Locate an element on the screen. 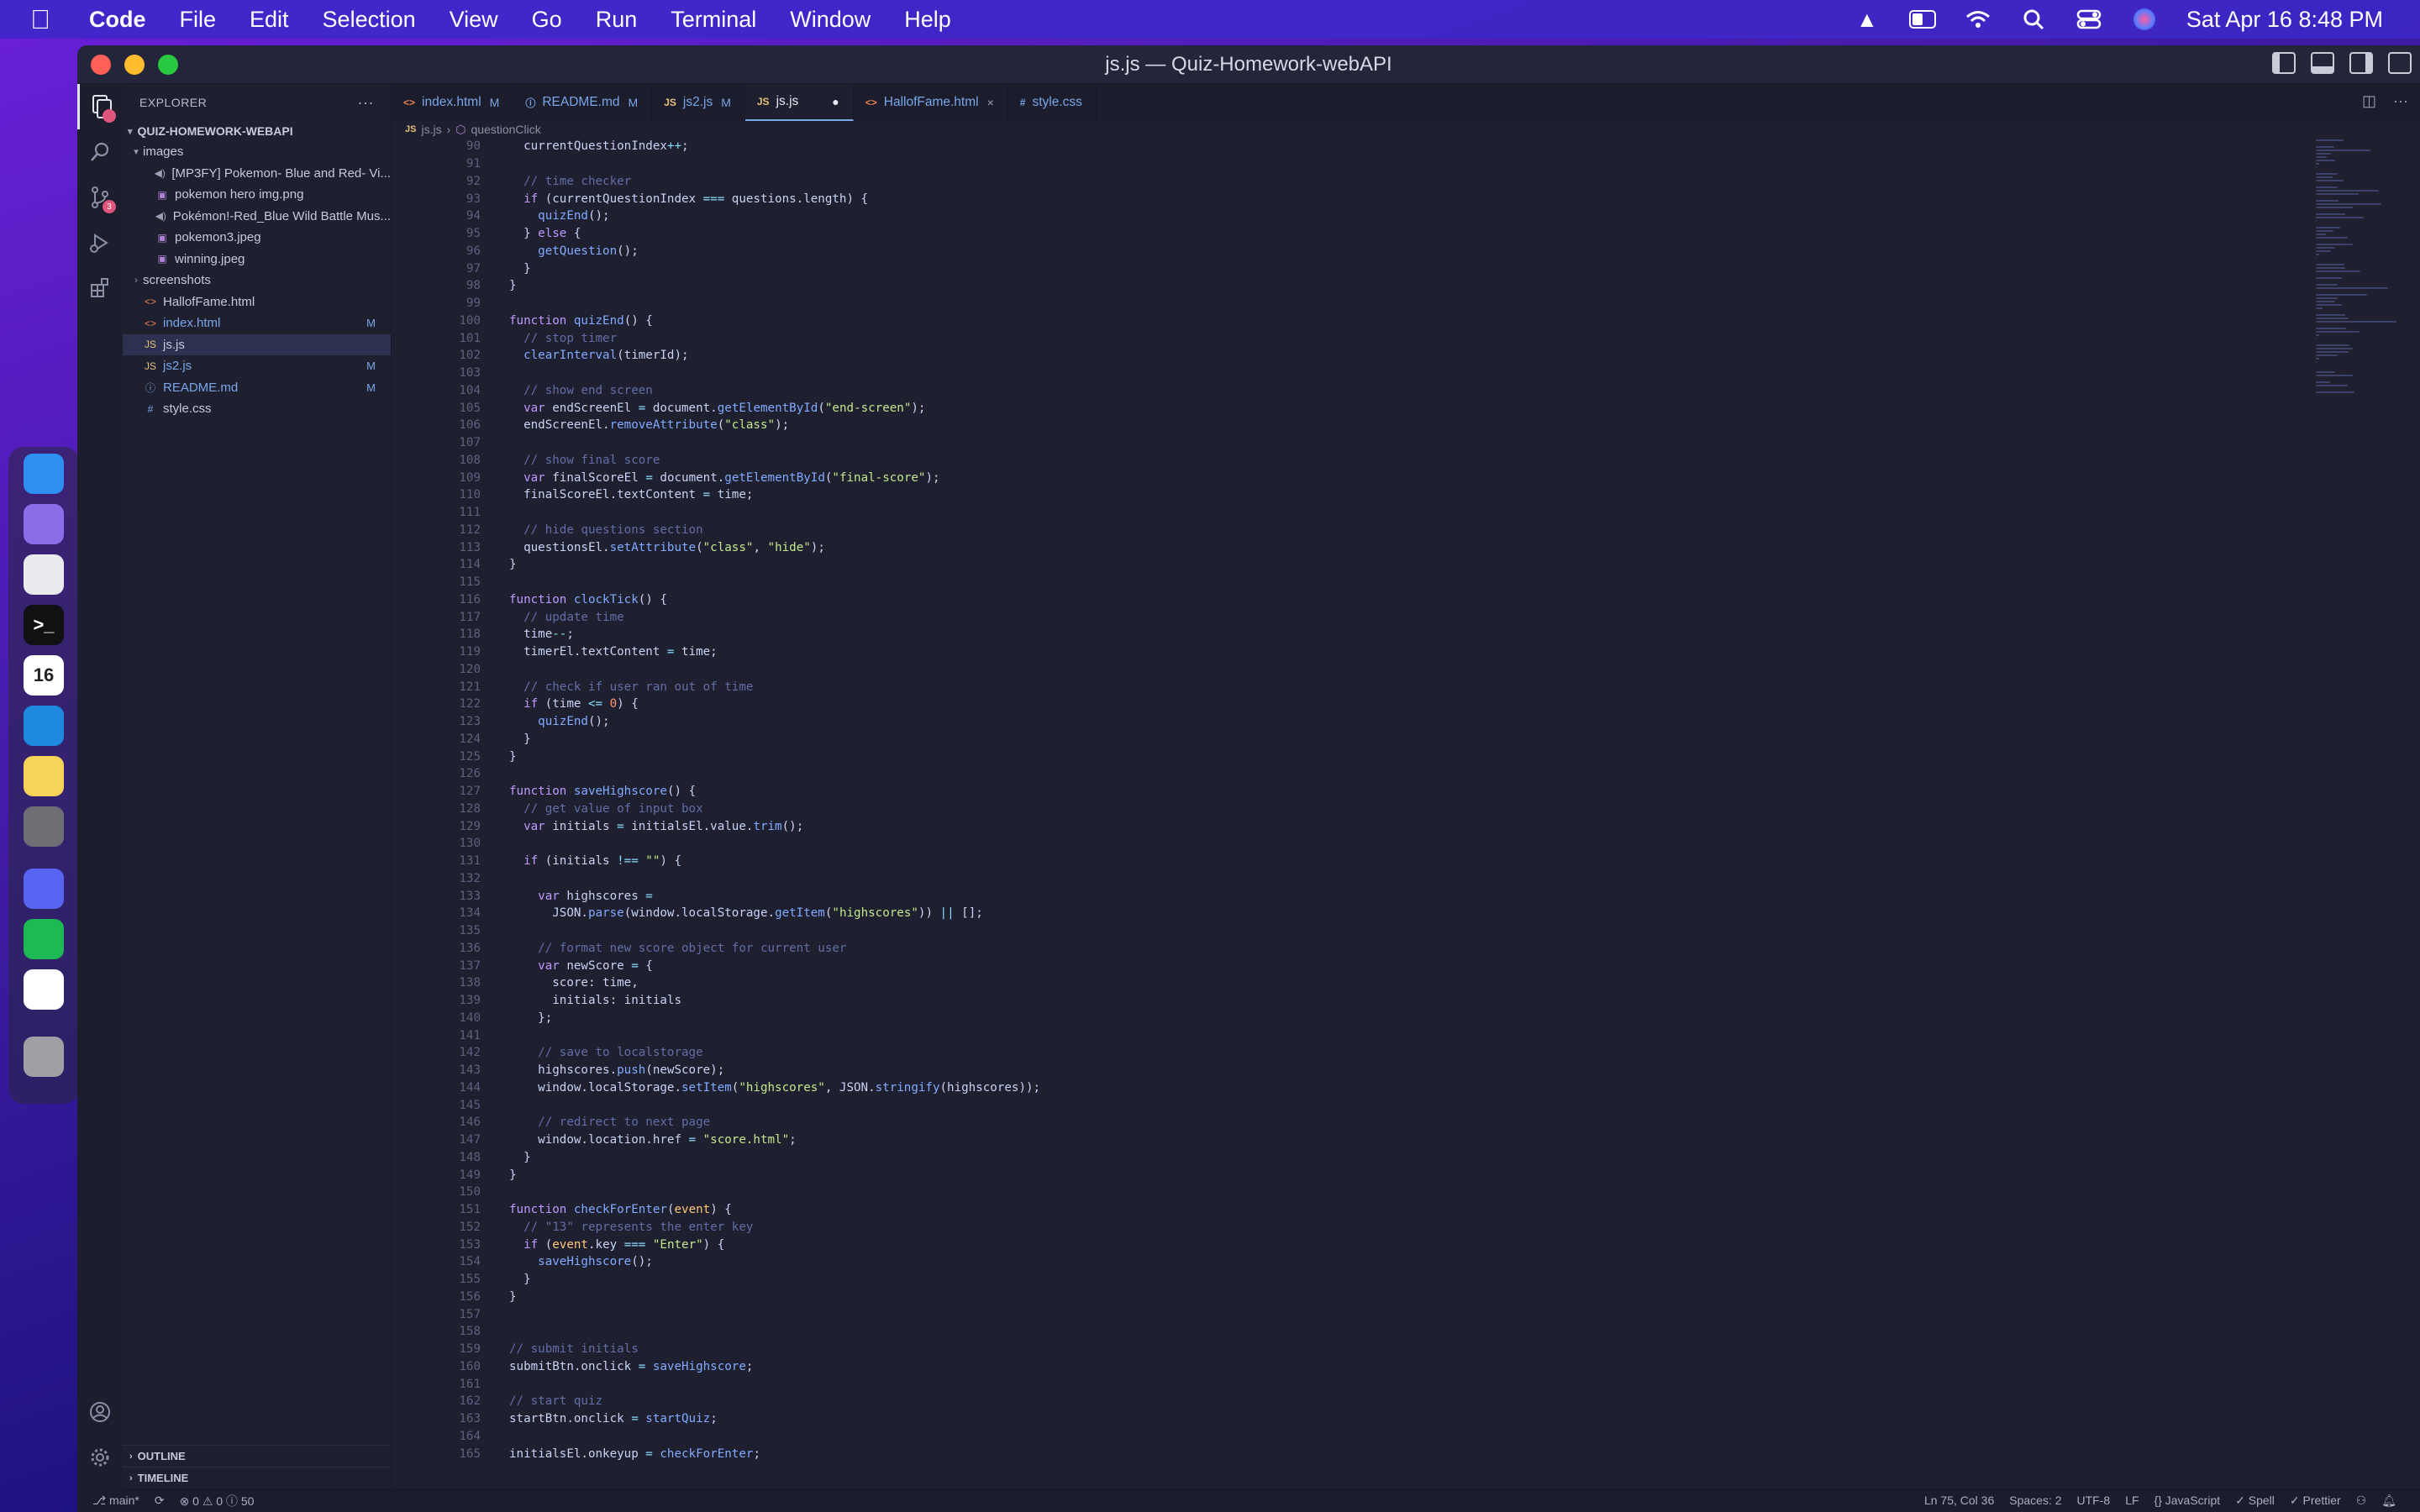 This screenshot has height=1512, width=2420. menu-file: File is located at coordinates (199, 20).